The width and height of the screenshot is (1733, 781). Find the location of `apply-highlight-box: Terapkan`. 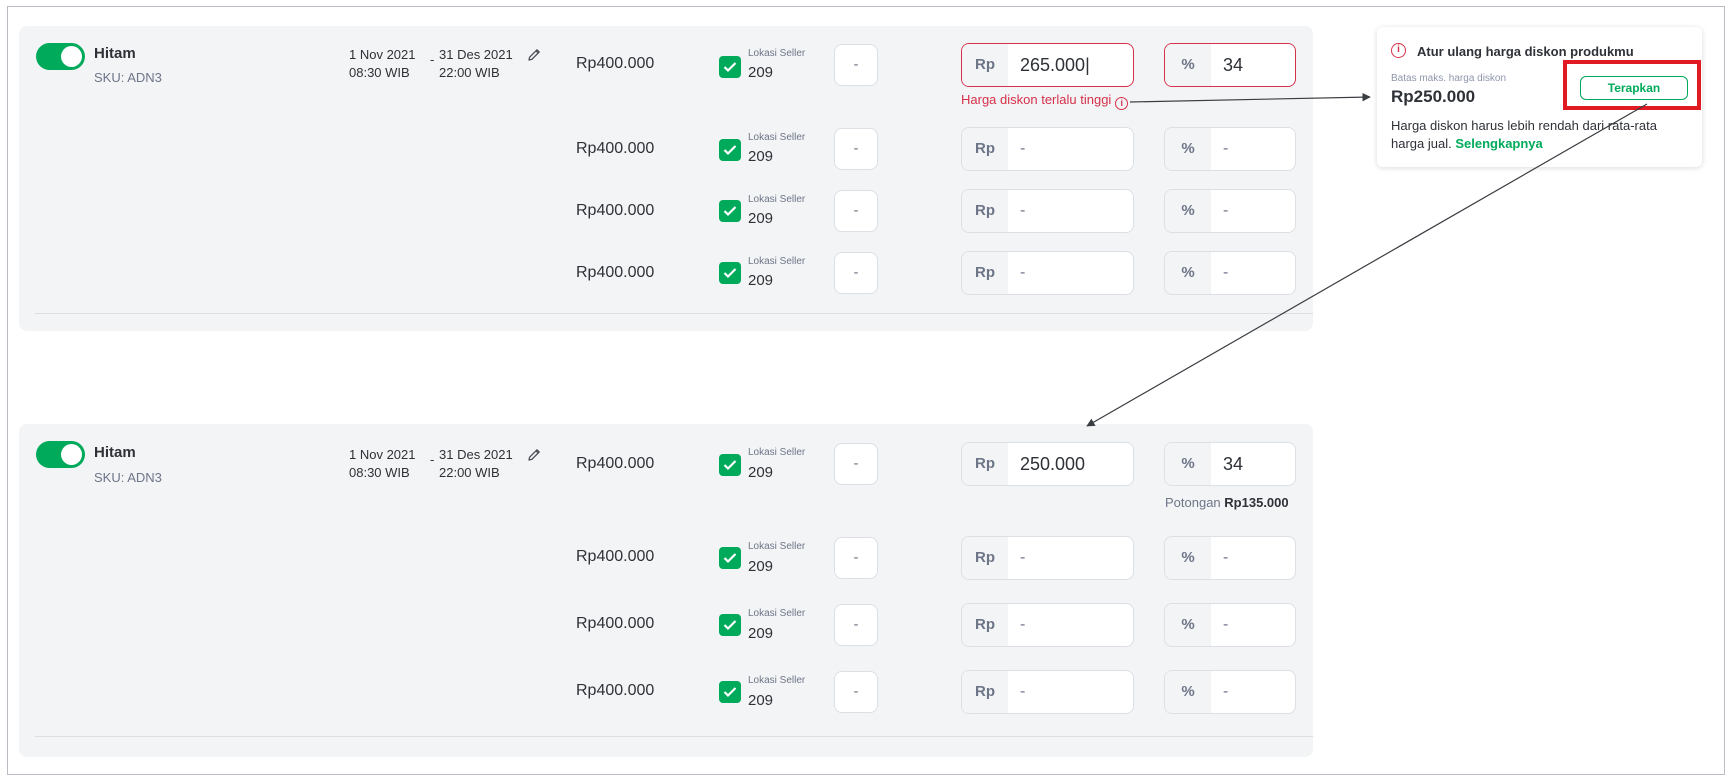

apply-highlight-box: Terapkan is located at coordinates (1632, 85).